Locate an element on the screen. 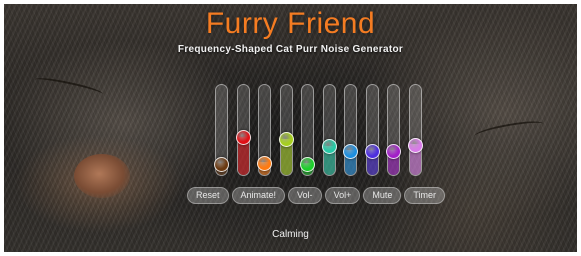  mute-button: Mute is located at coordinates (382, 195).